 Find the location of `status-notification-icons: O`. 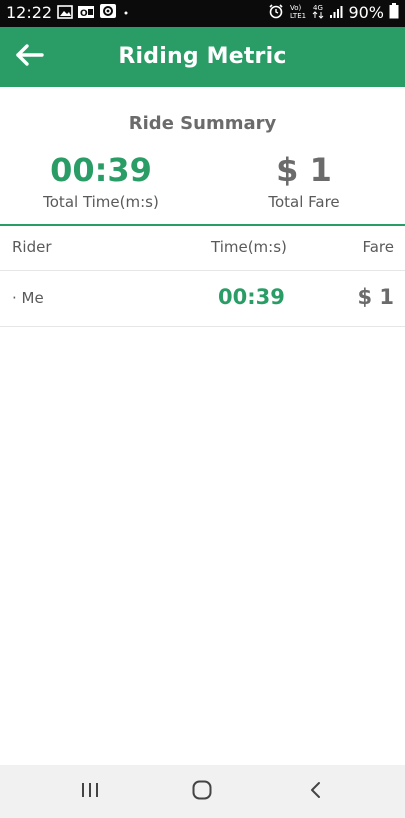

status-notification-icons: O is located at coordinates (94, 13).